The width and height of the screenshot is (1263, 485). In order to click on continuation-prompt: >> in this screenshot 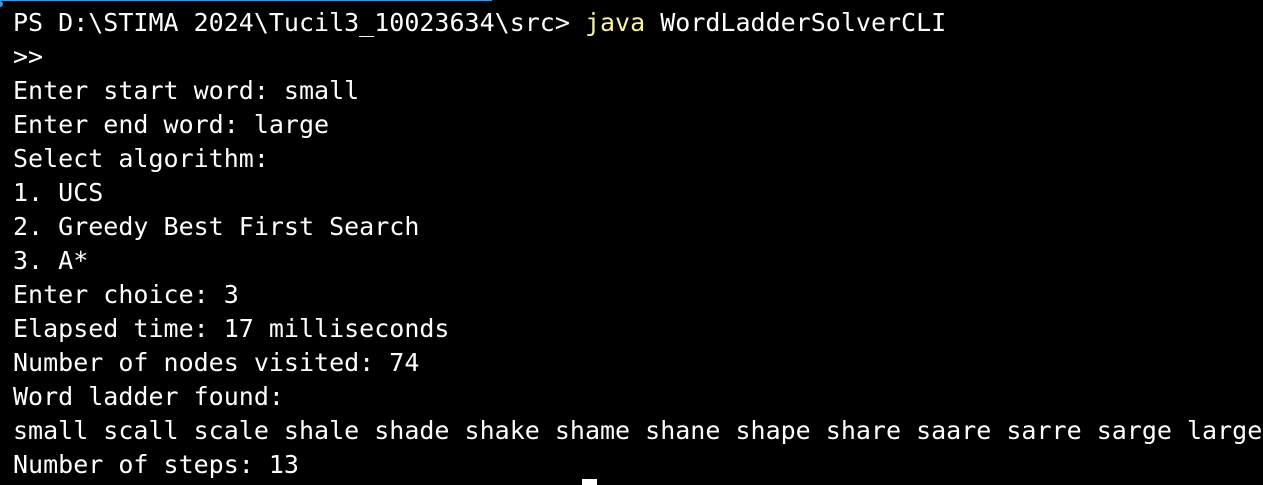, I will do `click(28, 56)`.